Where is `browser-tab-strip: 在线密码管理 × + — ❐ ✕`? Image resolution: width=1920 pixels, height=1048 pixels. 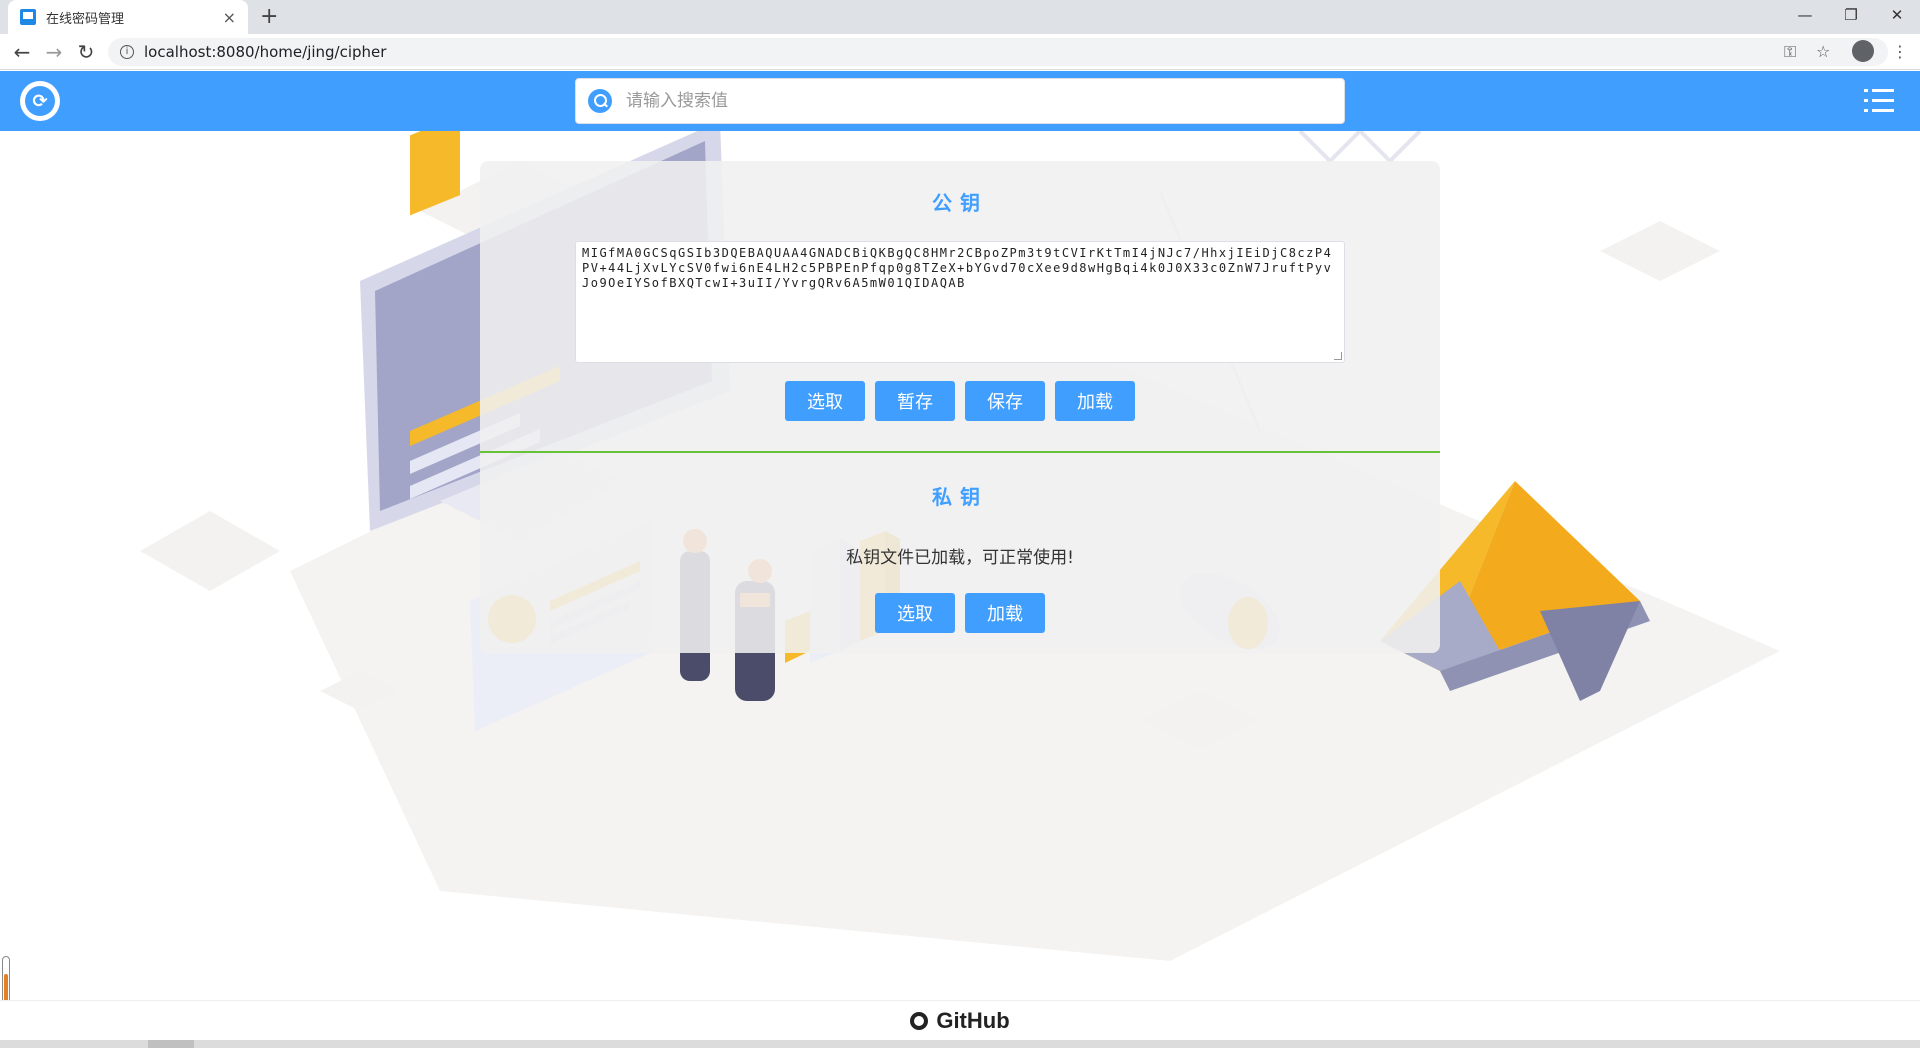 browser-tab-strip: 在线密码管理 × + — ❐ ✕ is located at coordinates (960, 17).